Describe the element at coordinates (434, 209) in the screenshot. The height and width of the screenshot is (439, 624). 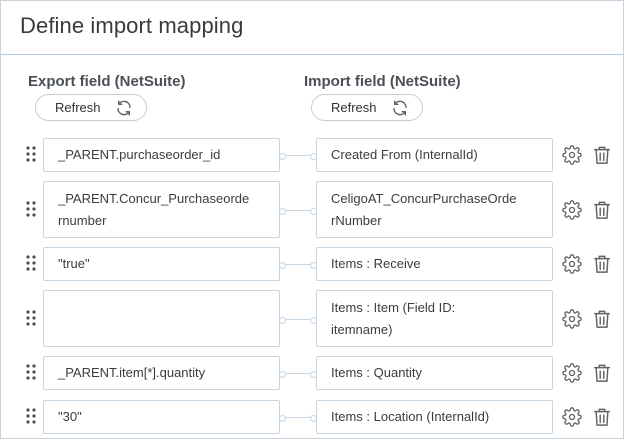
I see `import-field: CeligoAT_ConcurPurchaseOrde rNumber` at that location.